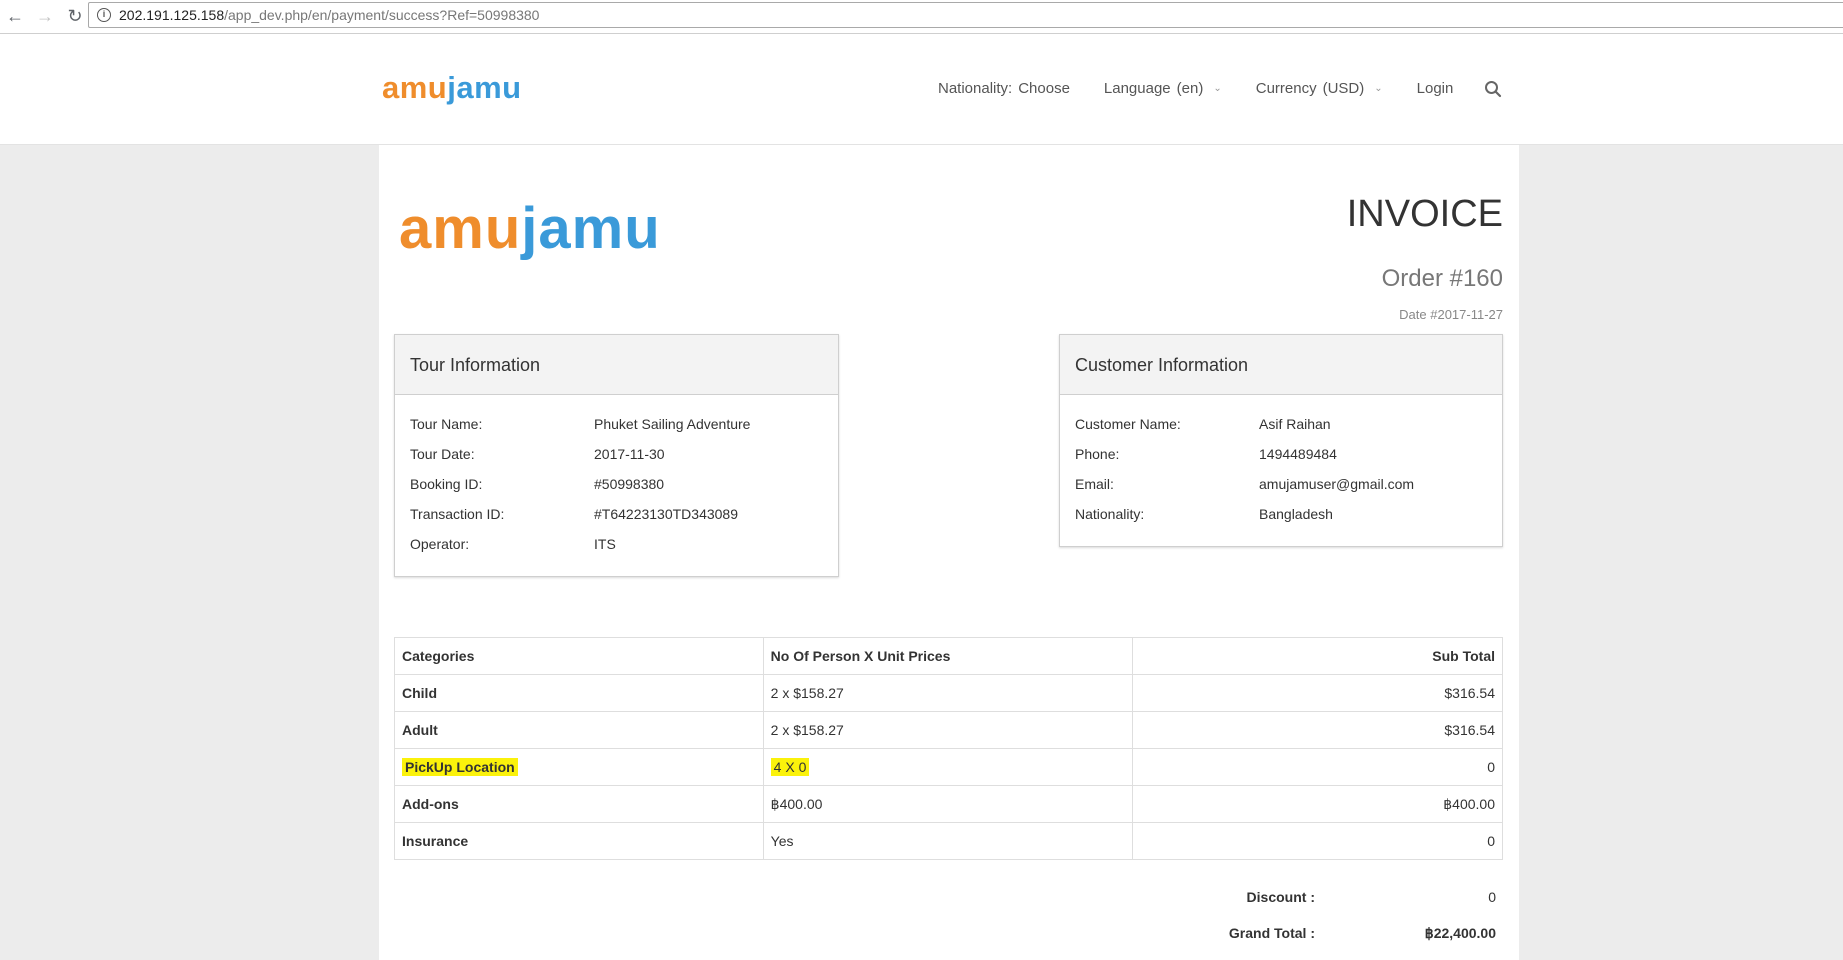  What do you see at coordinates (1004, 88) in the screenshot?
I see `nationality-selector: Nationality: Choose` at bounding box center [1004, 88].